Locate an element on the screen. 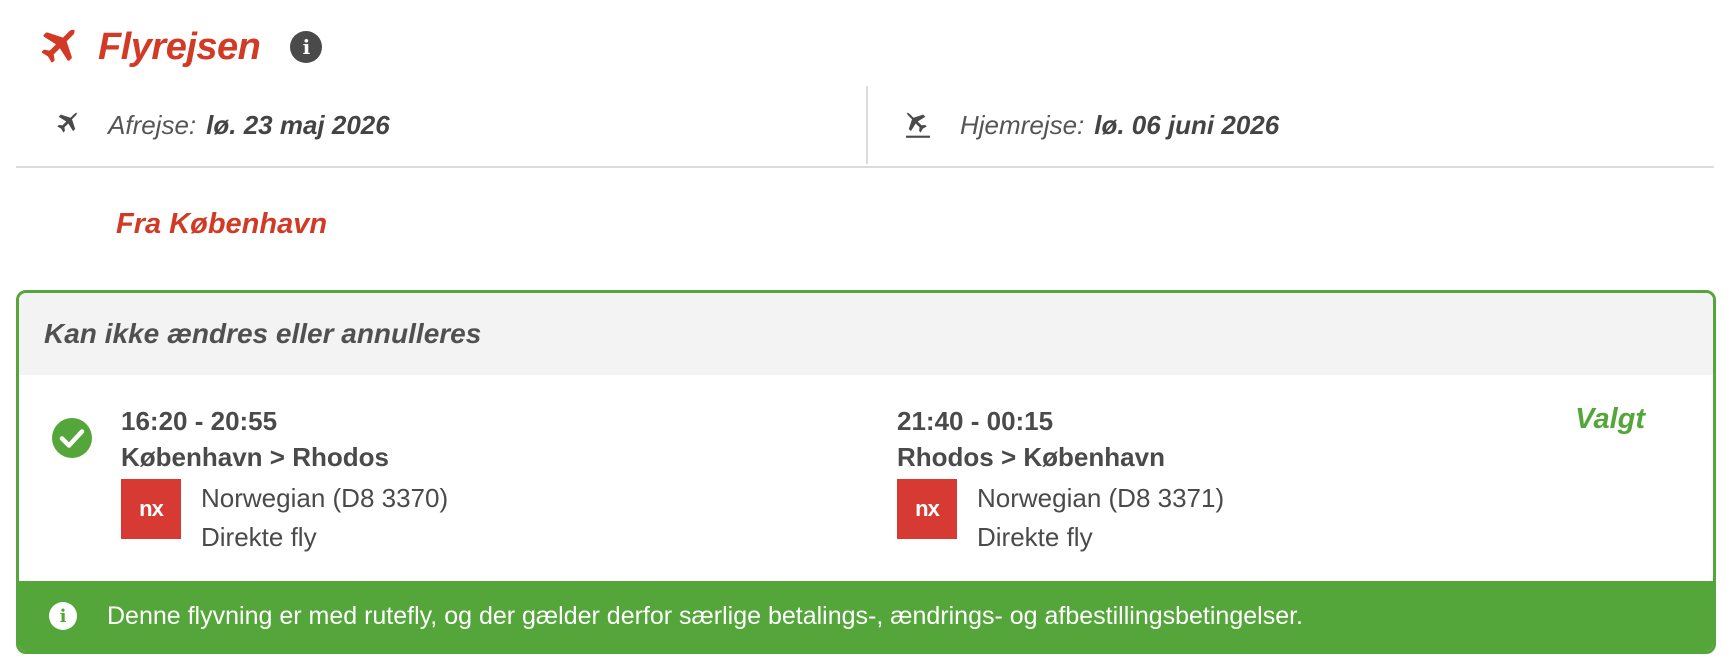 The image size is (1730, 666). section-header: Flyrejsen i is located at coordinates (179, 47).